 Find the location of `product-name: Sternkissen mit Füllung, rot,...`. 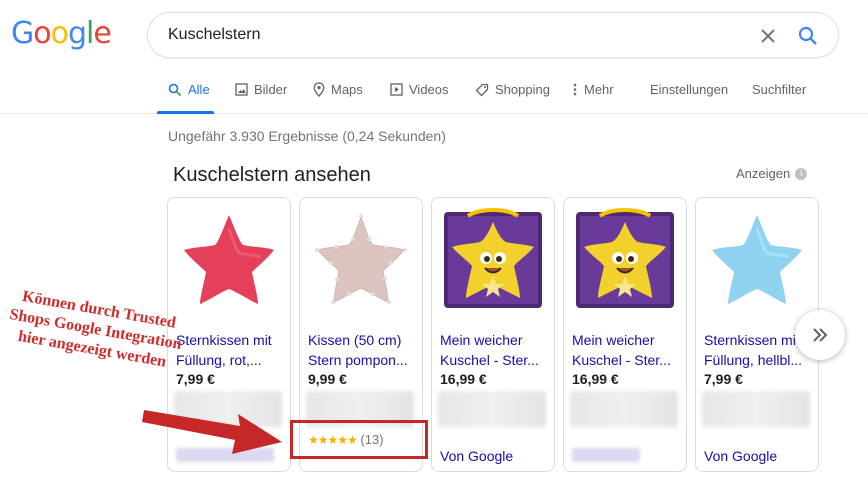

product-name: Sternkissen mit Füllung, rot,... is located at coordinates (230, 350).